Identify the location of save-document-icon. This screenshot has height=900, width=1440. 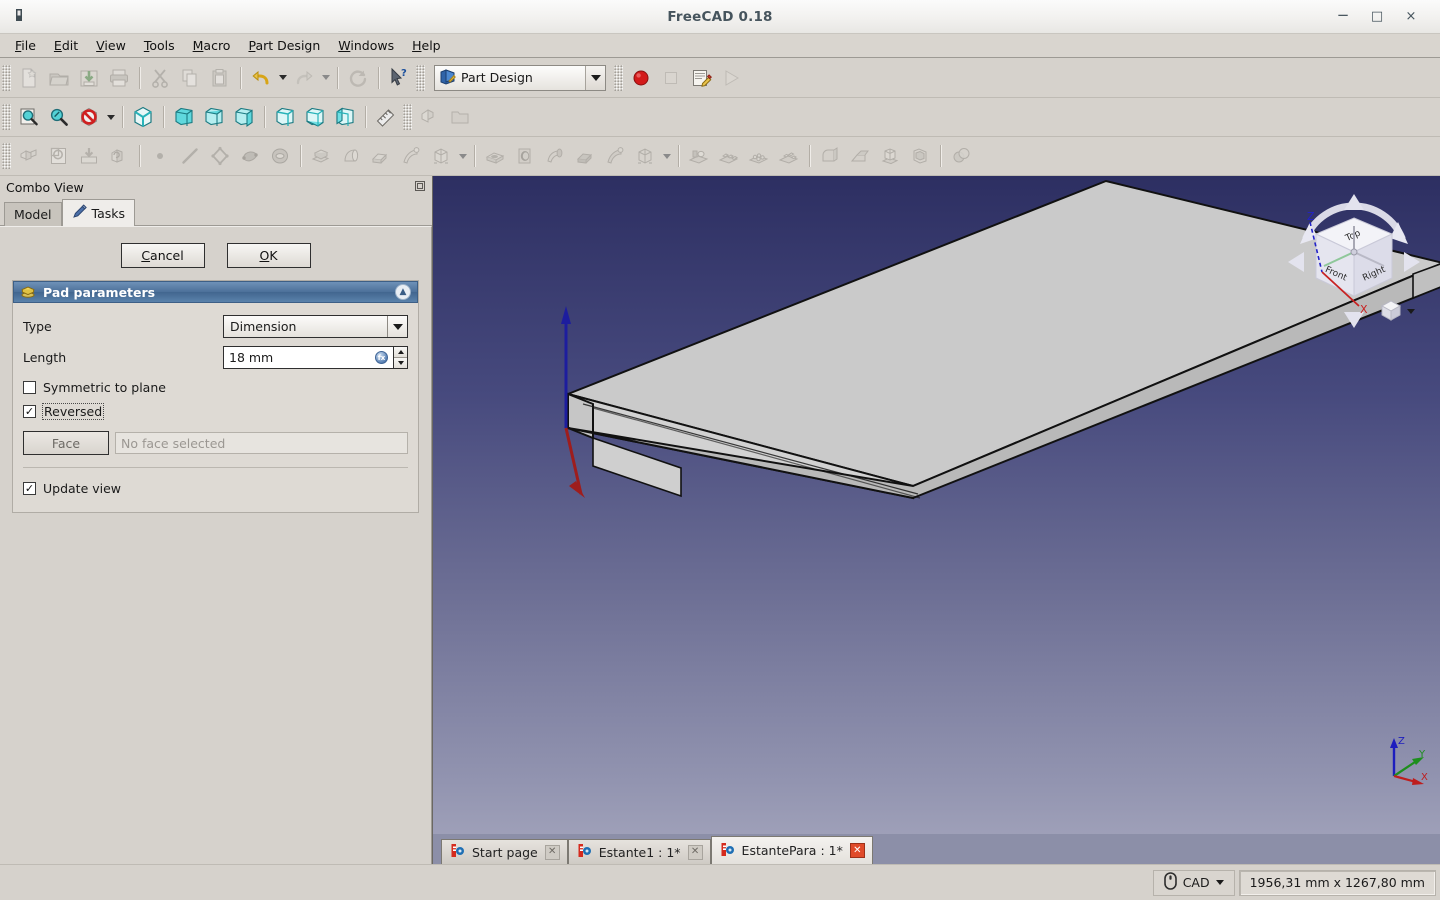
(89, 78).